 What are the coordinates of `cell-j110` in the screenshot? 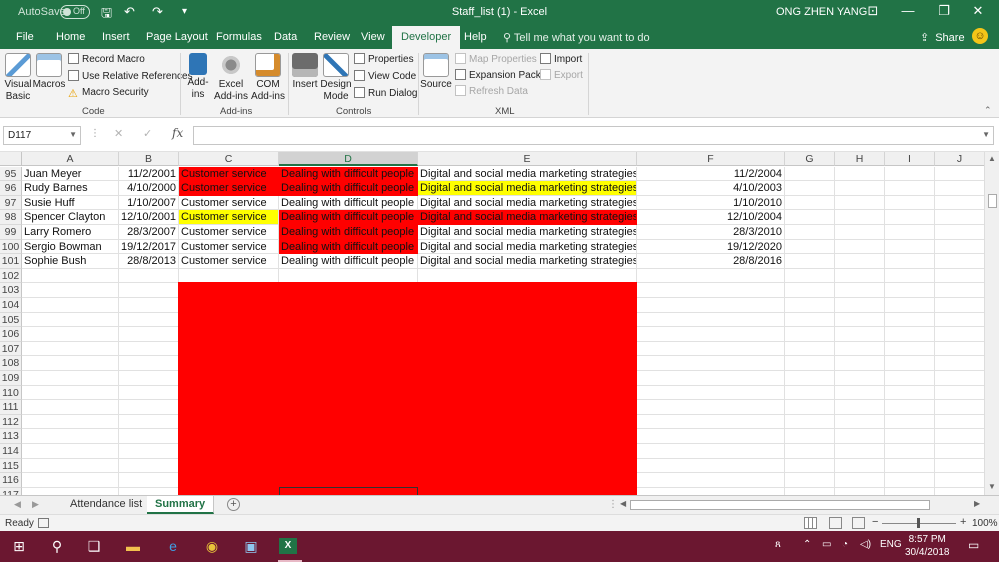 It's located at (960, 393).